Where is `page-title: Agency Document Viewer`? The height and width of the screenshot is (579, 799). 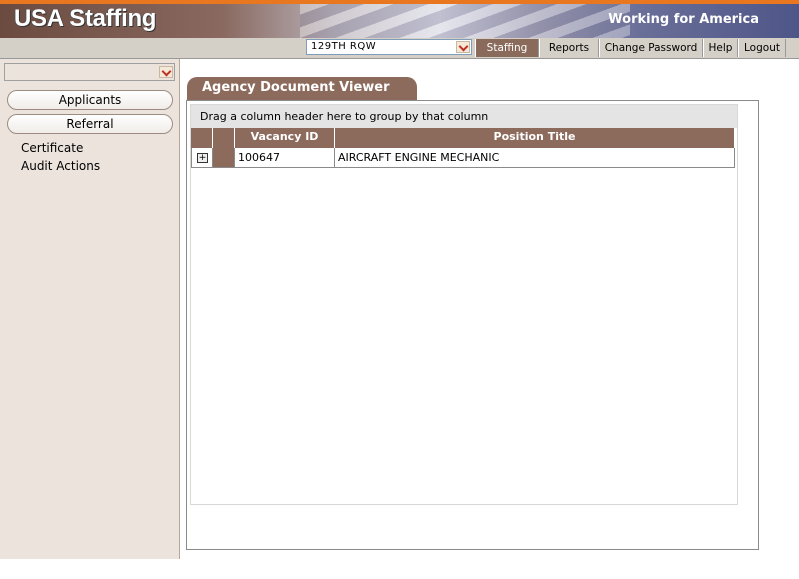 page-title: Agency Document Viewer is located at coordinates (296, 87).